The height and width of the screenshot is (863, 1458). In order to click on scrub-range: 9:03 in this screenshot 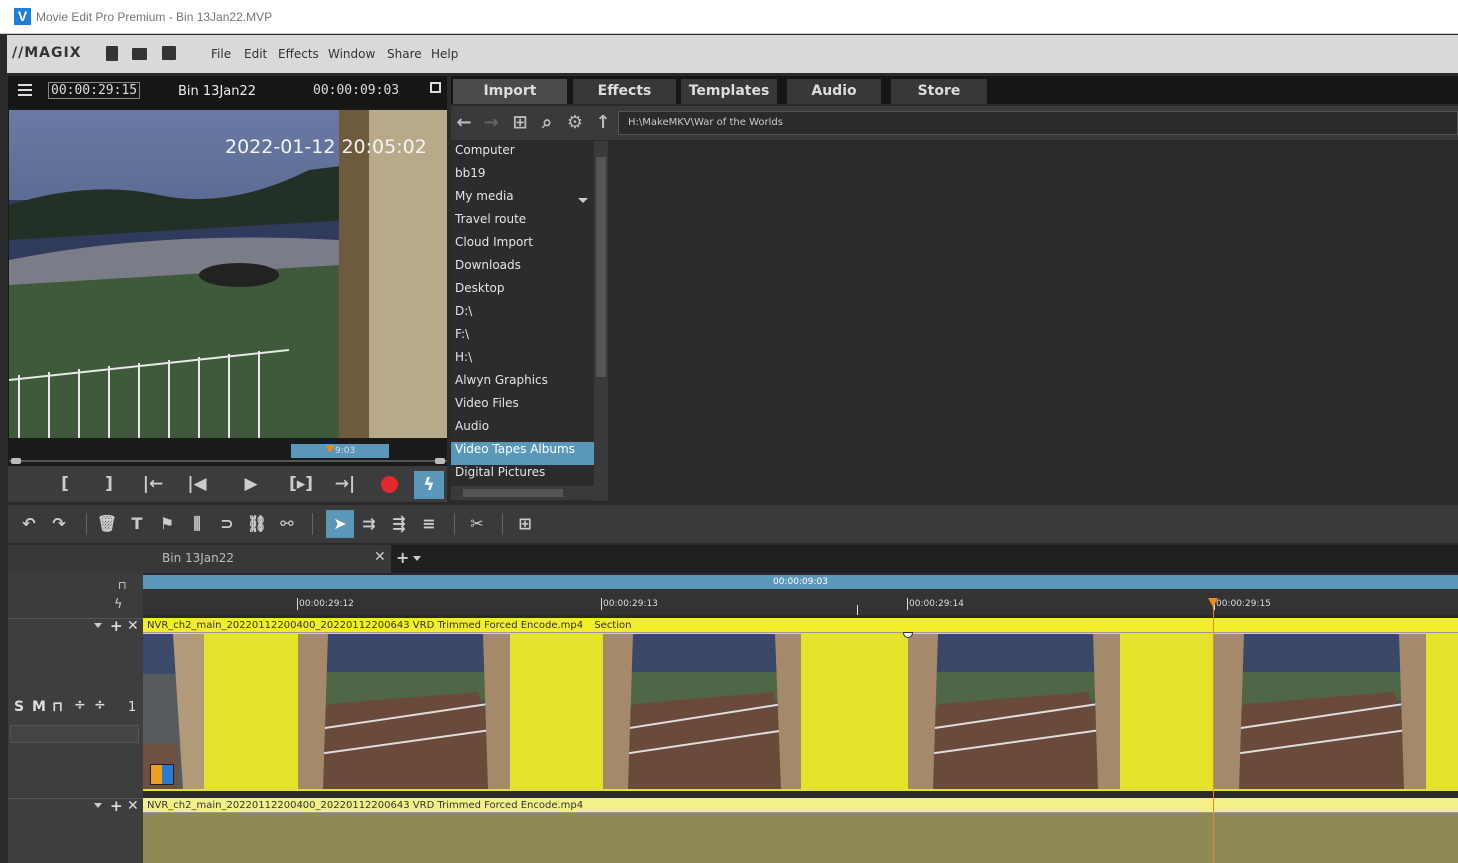, I will do `click(340, 451)`.